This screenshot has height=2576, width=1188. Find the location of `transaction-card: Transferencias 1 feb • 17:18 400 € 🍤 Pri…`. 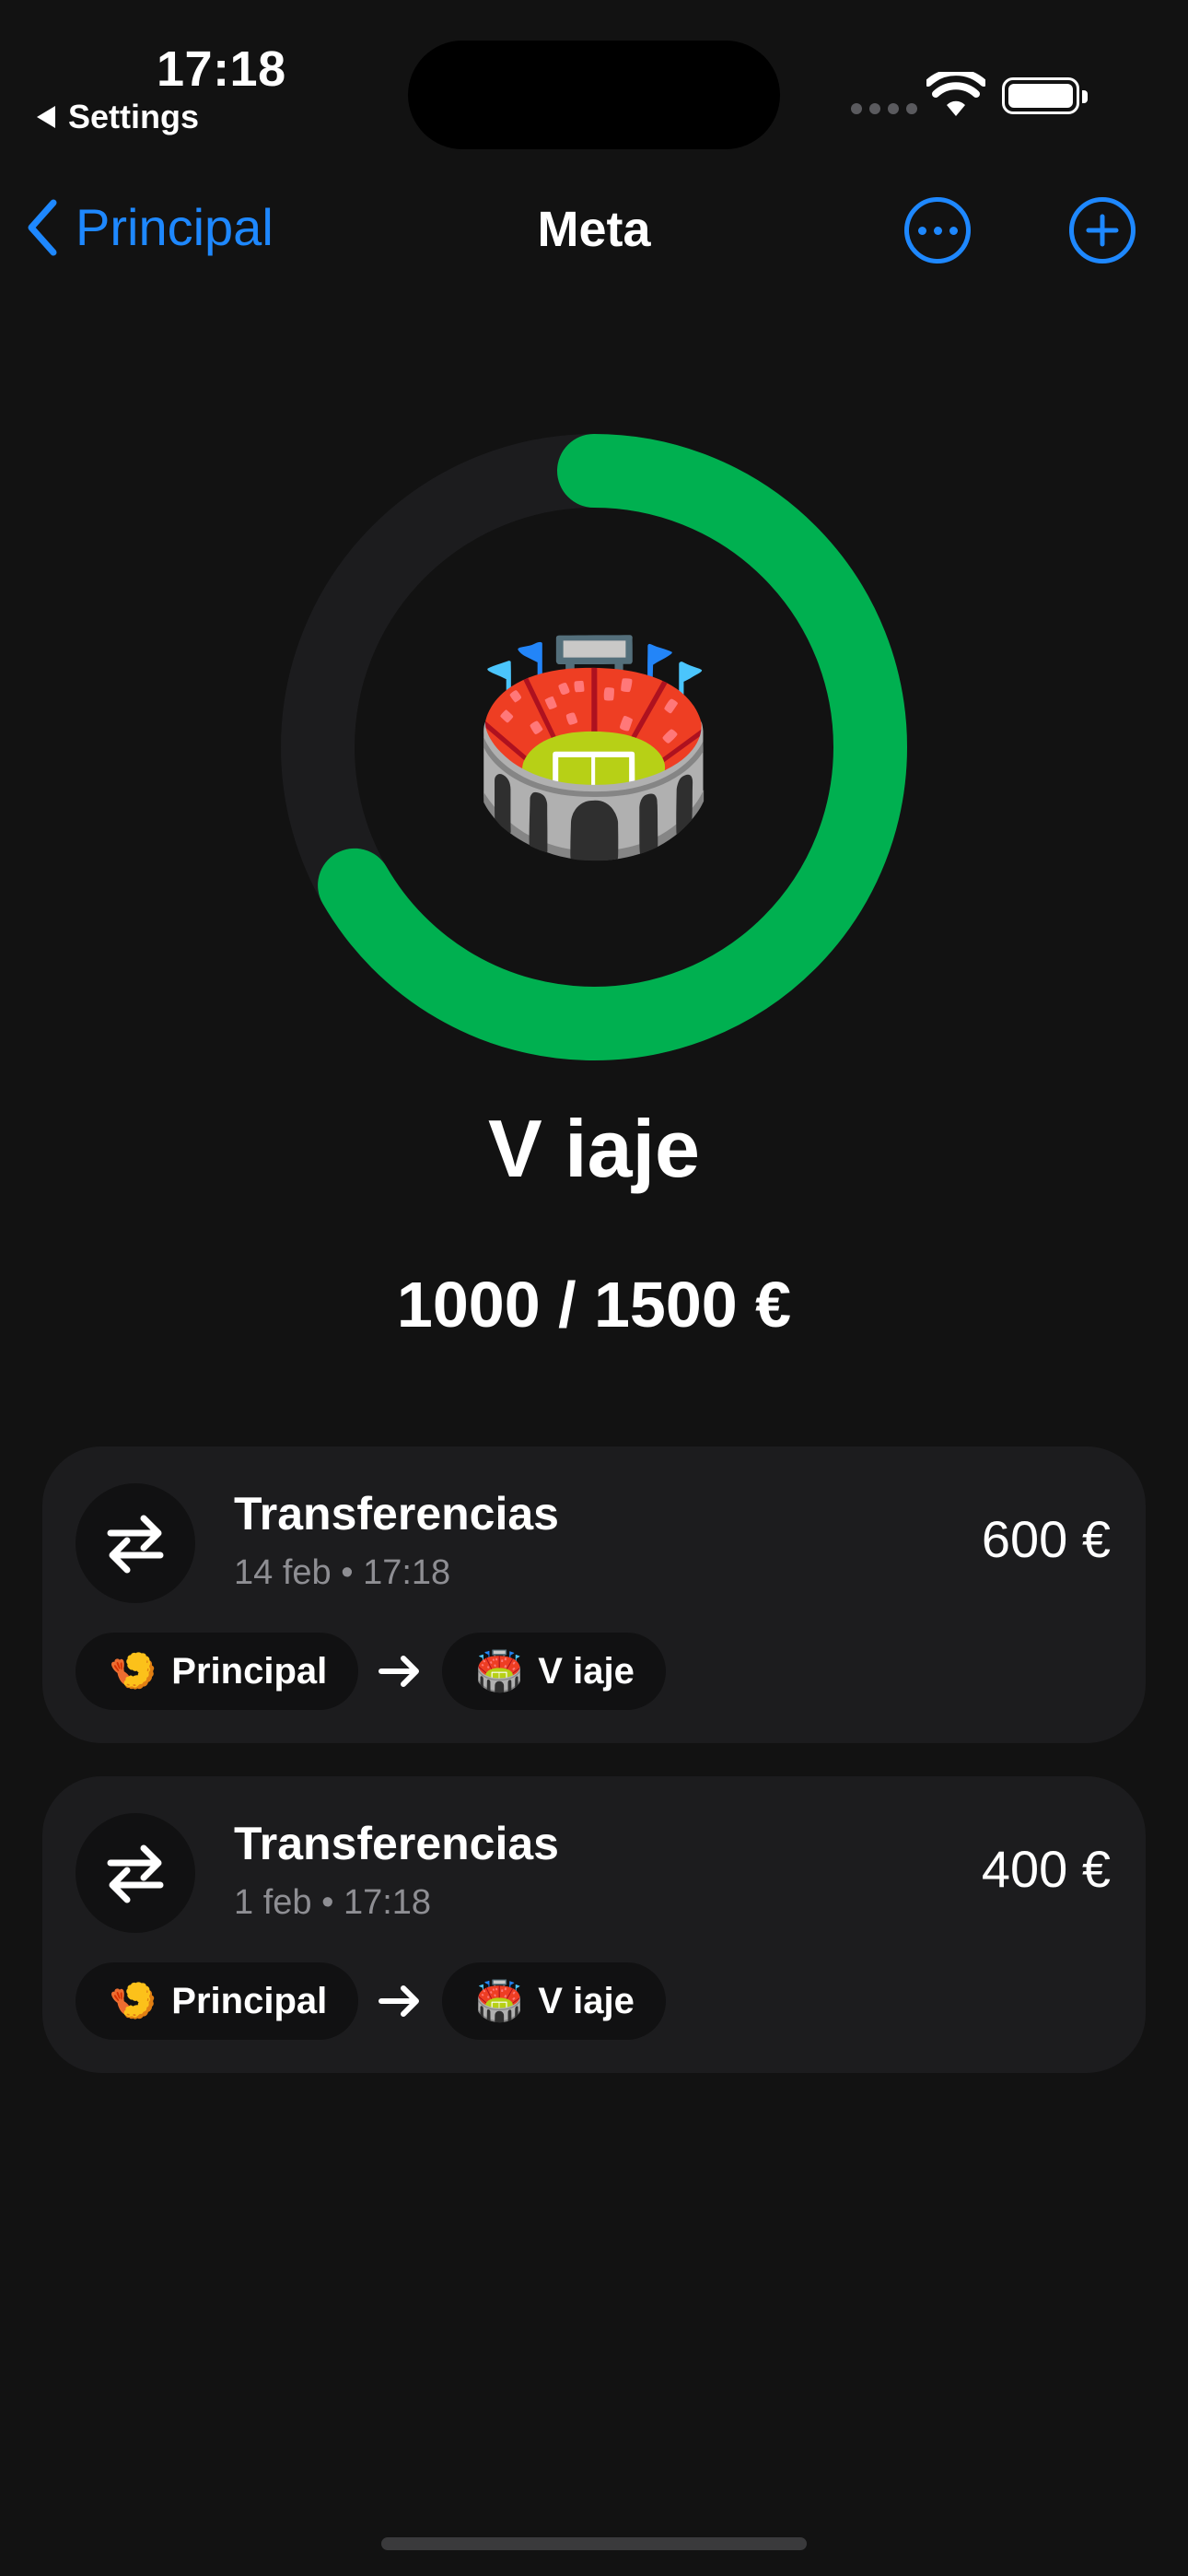

transaction-card: Transferencias 1 feb • 17:18 400 € 🍤 Pri… is located at coordinates (594, 1924).